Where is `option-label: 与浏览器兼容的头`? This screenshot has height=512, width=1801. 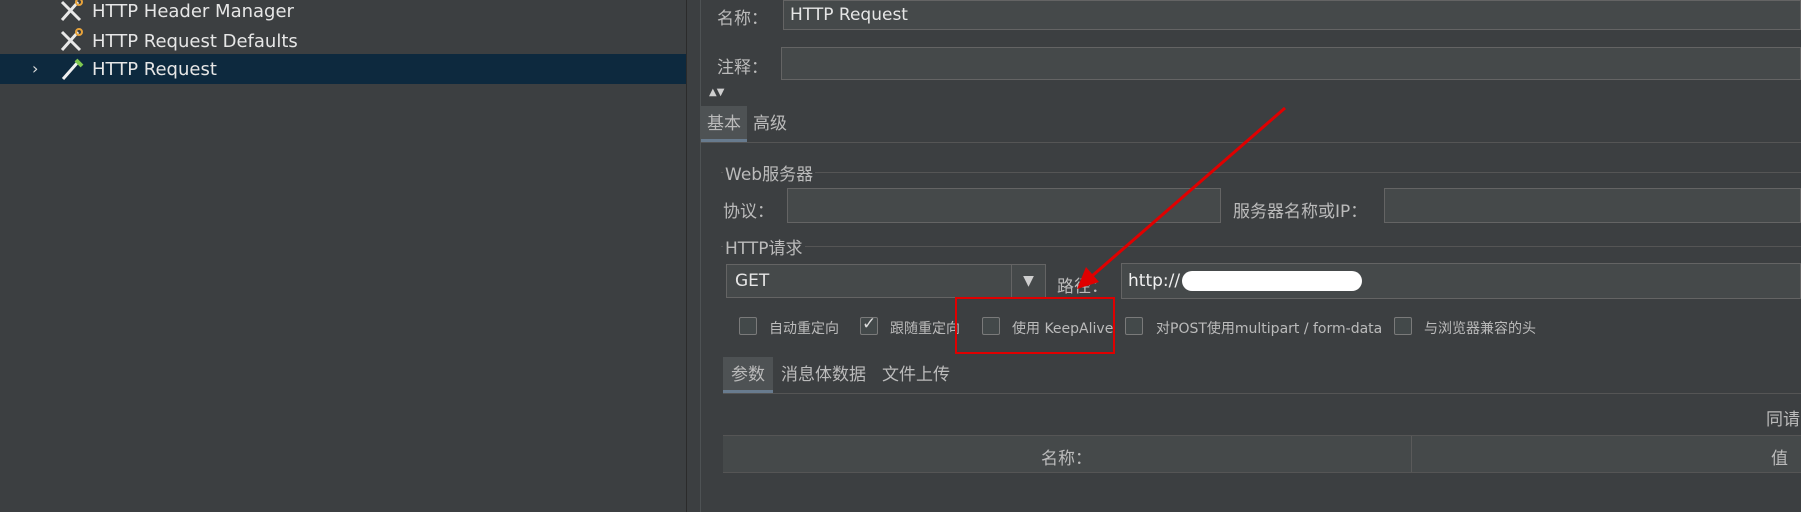 option-label: 与浏览器兼容的头 is located at coordinates (1480, 329).